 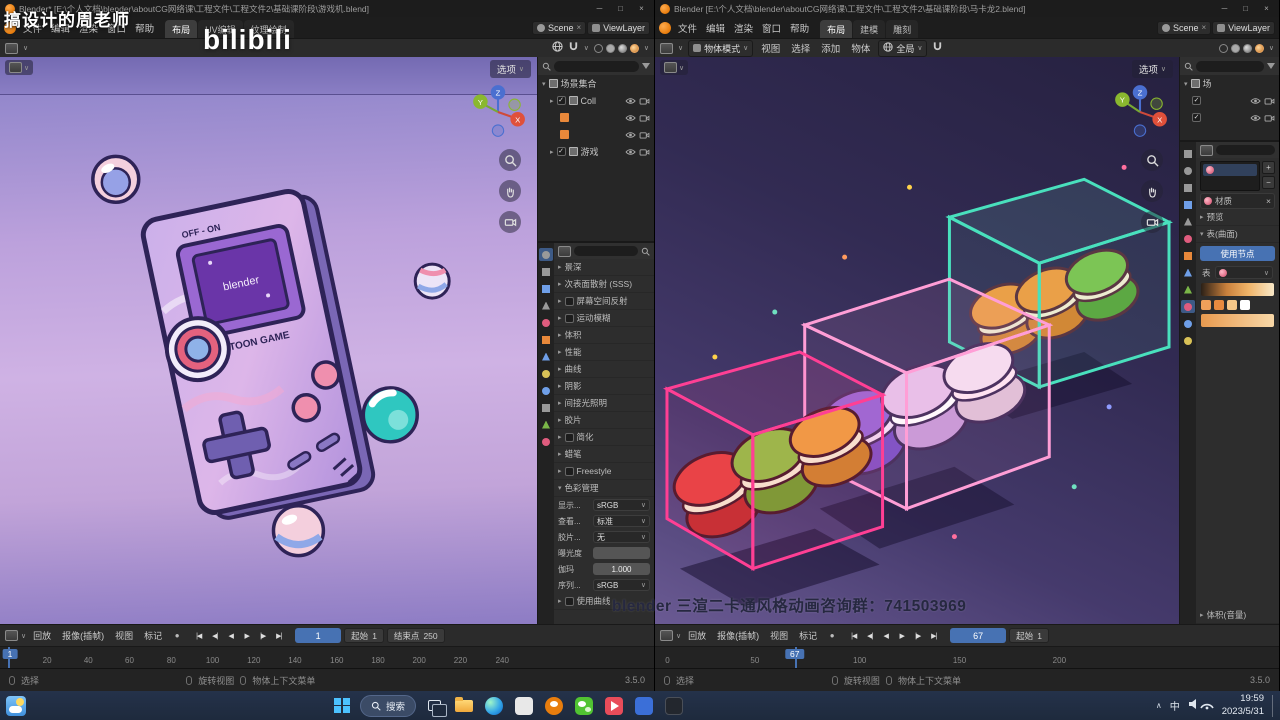 What do you see at coordinates (665, 27) in the screenshot?
I see `blender-menu-icon` at bounding box center [665, 27].